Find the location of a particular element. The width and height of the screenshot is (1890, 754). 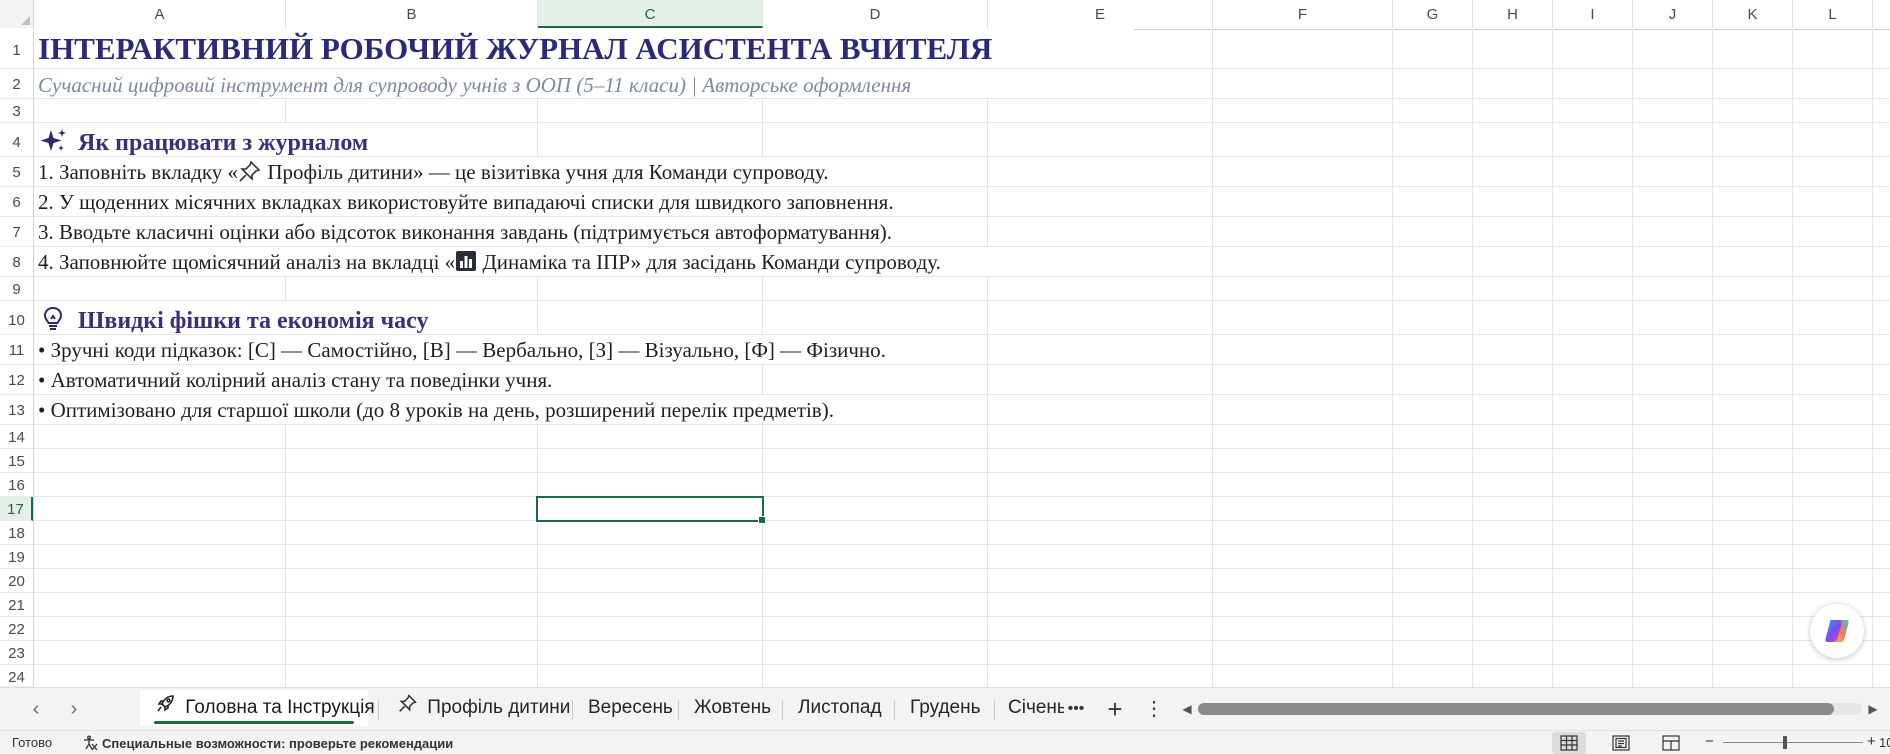

zoom-slider: − + 10 is located at coordinates (1797, 742).